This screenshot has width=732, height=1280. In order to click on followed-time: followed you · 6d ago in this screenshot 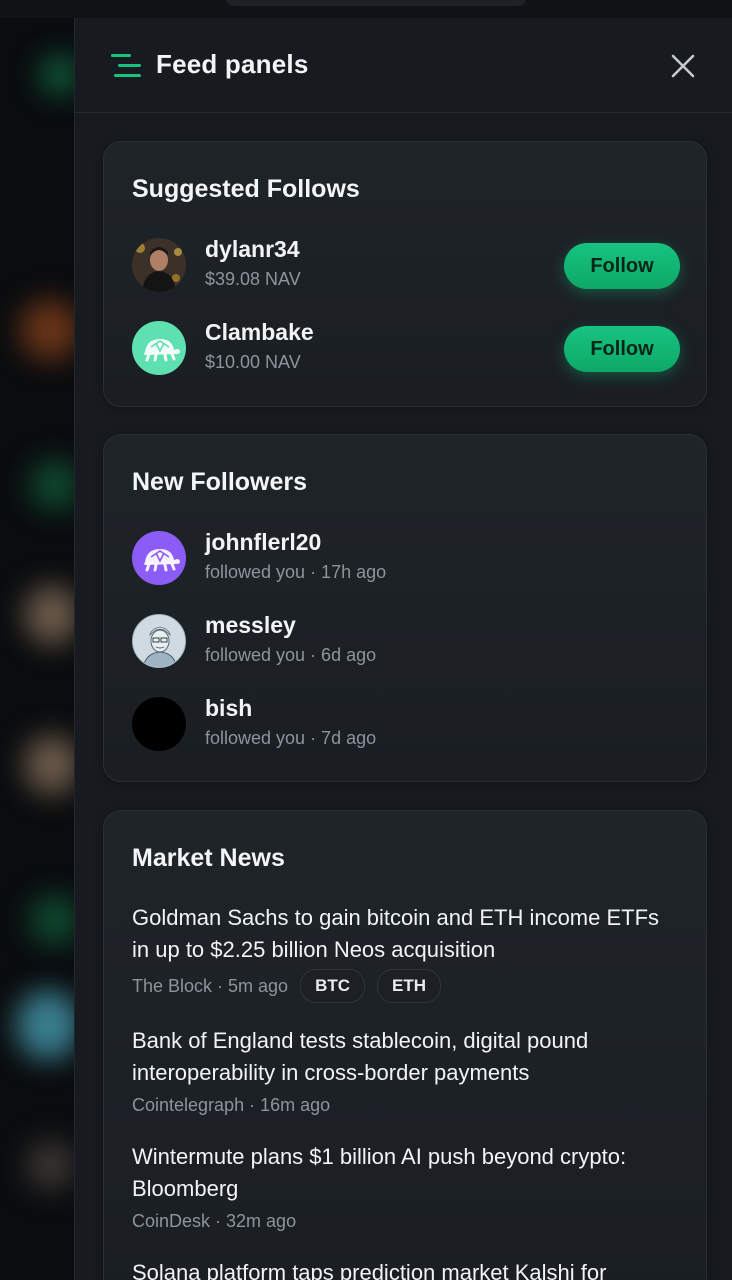, I will do `click(291, 655)`.